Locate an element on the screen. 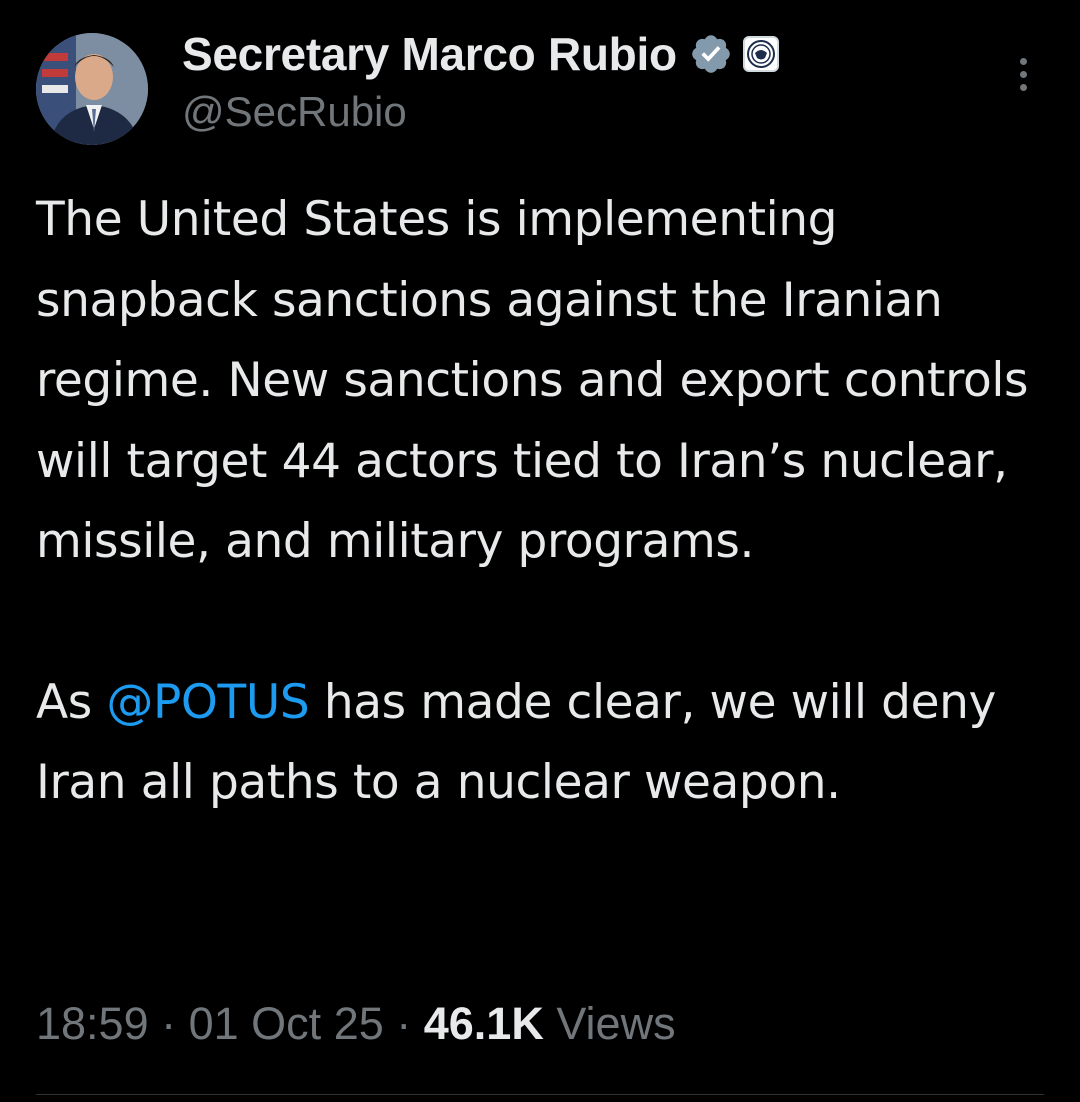 This screenshot has height=1102, width=1080. state-department-seal-icon is located at coordinates (760, 54).